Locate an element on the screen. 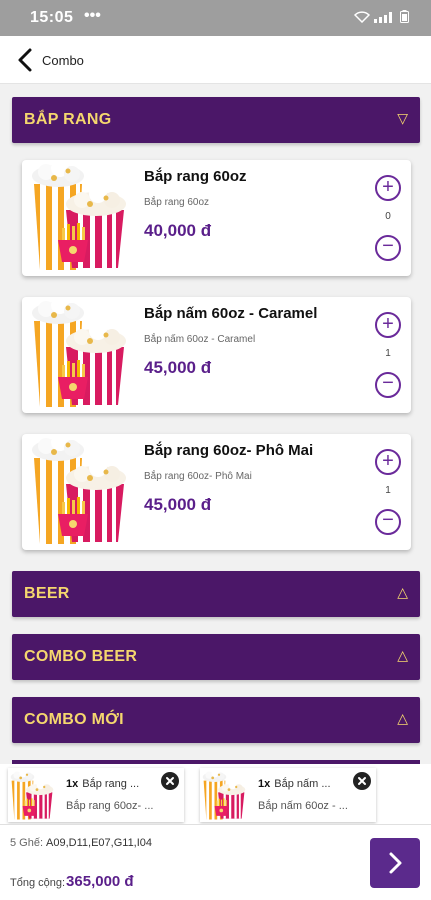 This screenshot has height=900, width=431. category-label: COMBO BEER is located at coordinates (81, 656).